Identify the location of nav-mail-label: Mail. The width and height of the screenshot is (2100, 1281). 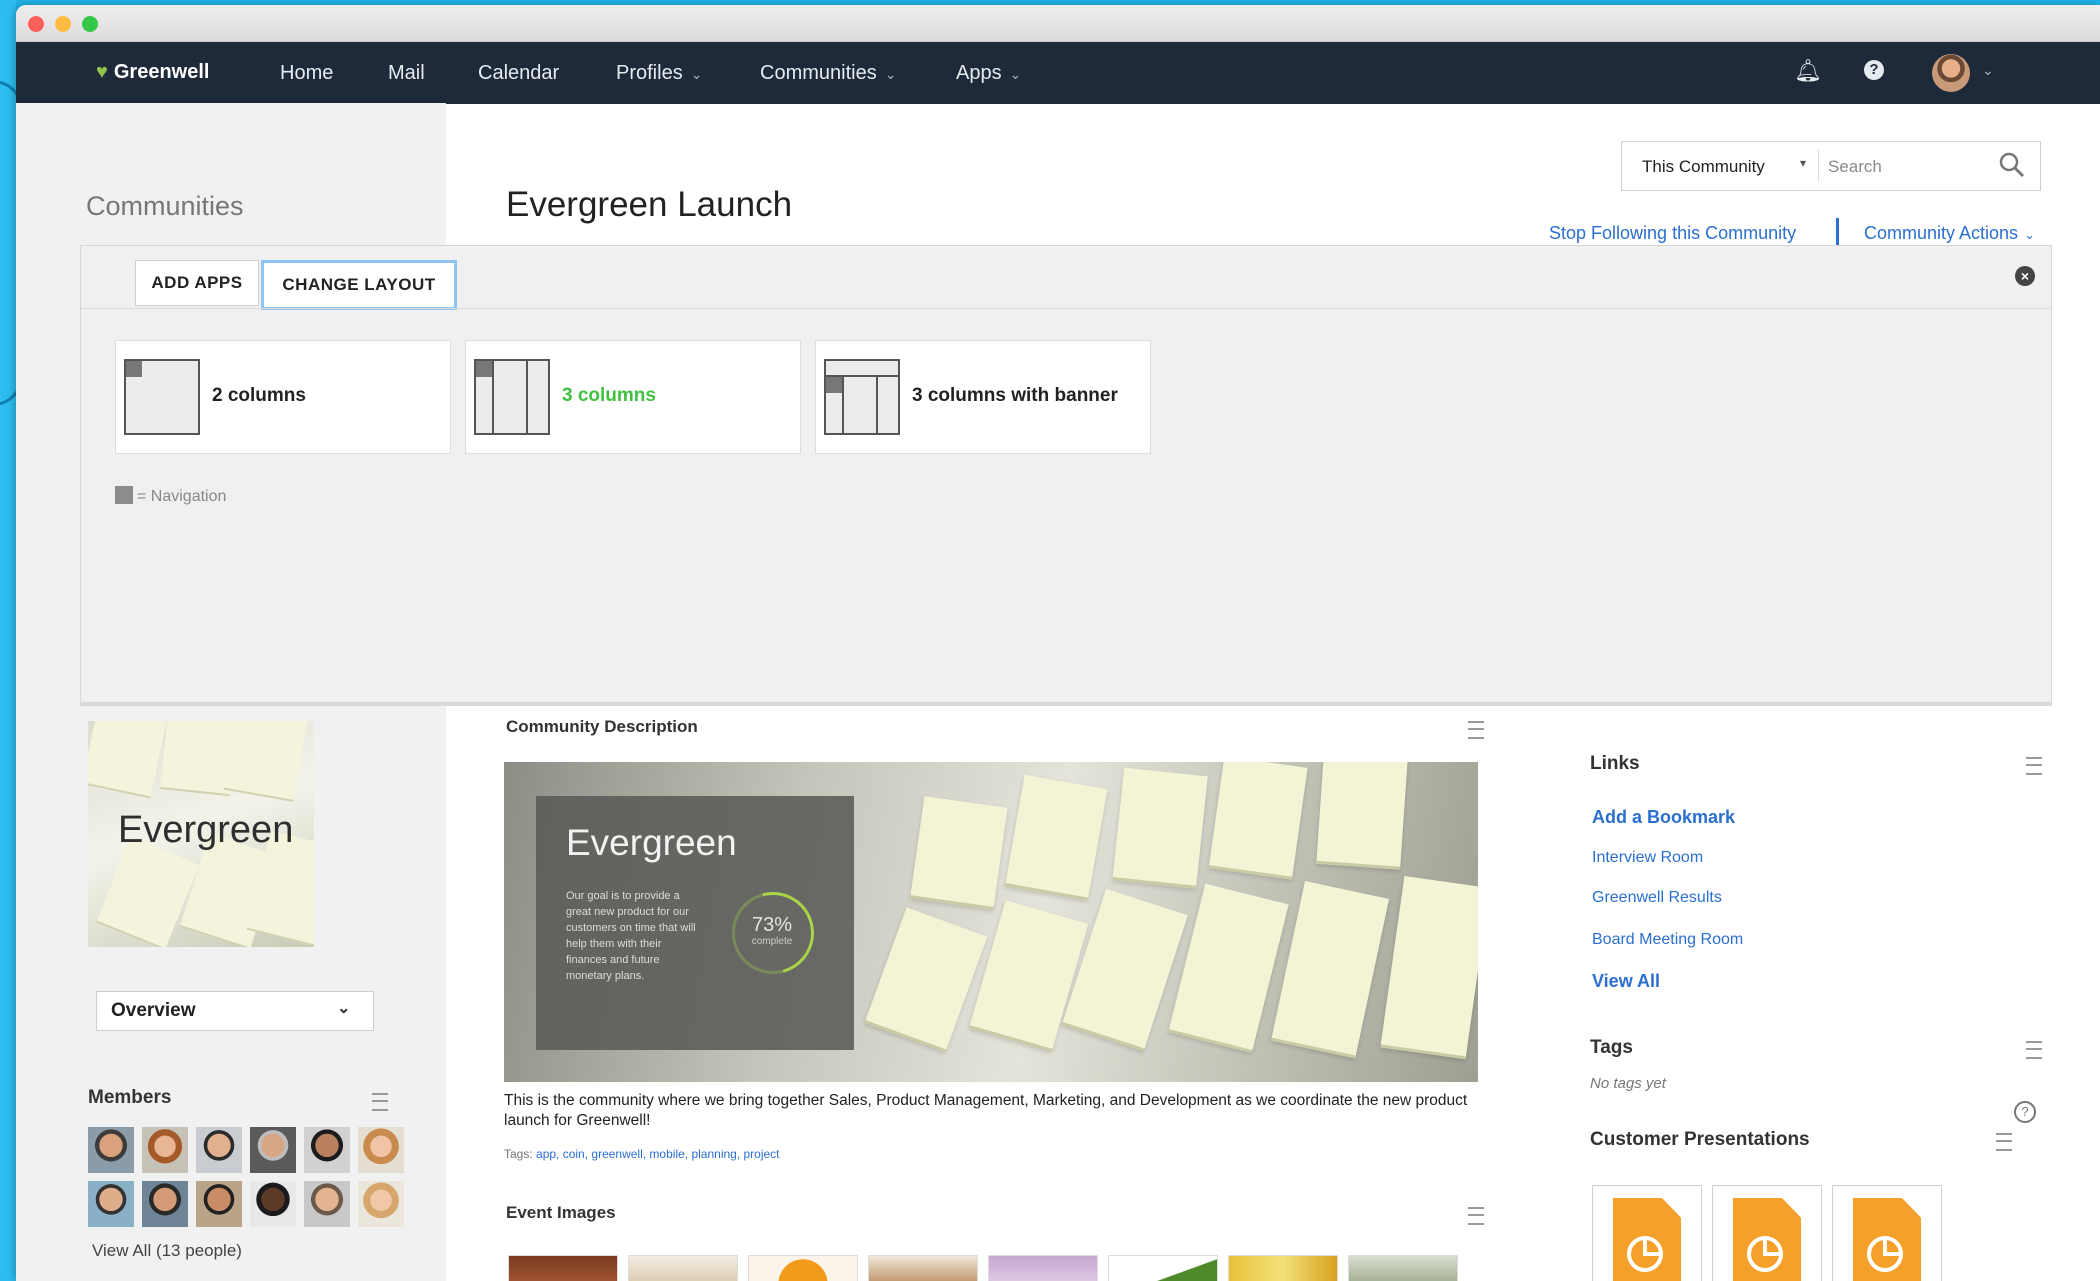
(406, 73).